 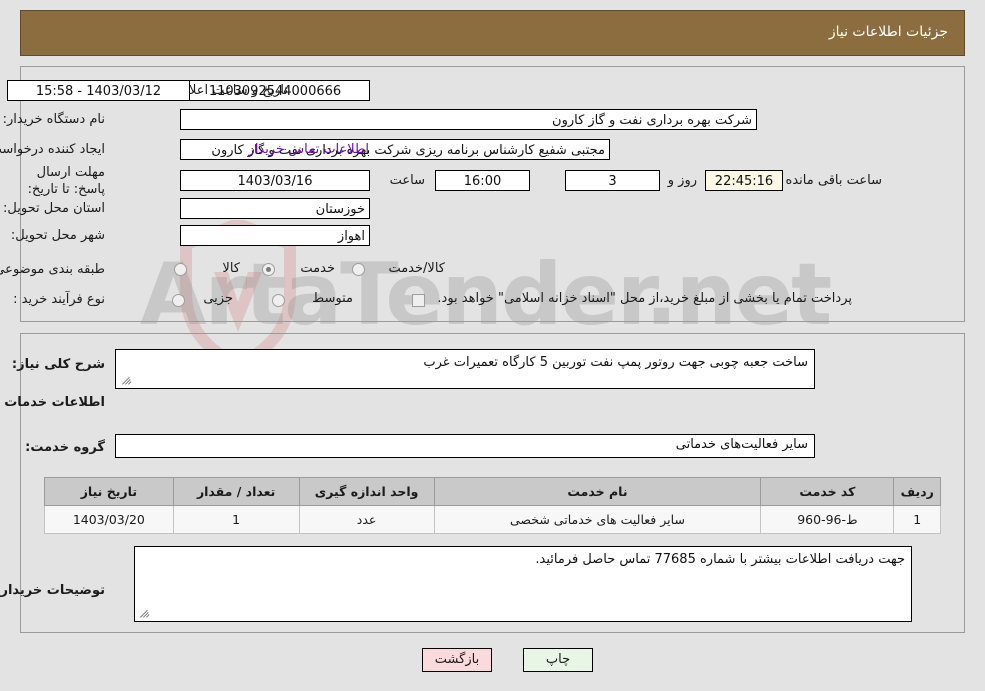 I want to click on city-label: شهر محل تحویل:, so click(x=57, y=235).